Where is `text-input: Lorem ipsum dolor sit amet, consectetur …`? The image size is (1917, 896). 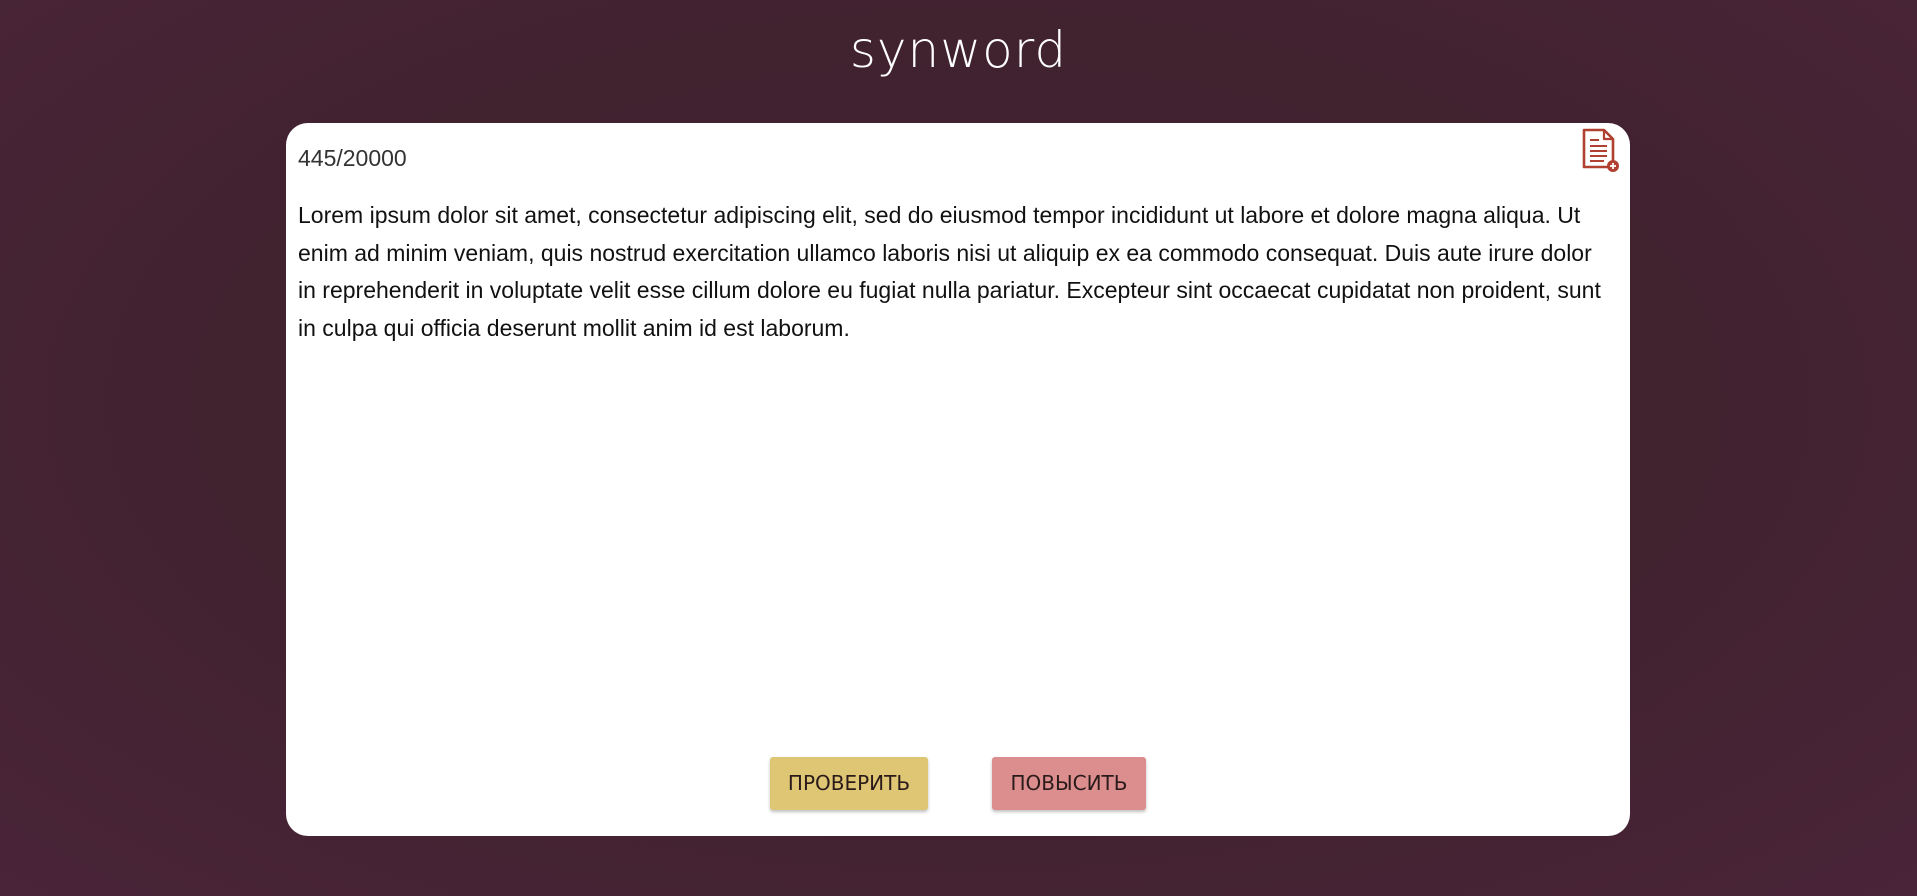 text-input: Lorem ipsum dolor sit amet, consectetur … is located at coordinates (953, 272).